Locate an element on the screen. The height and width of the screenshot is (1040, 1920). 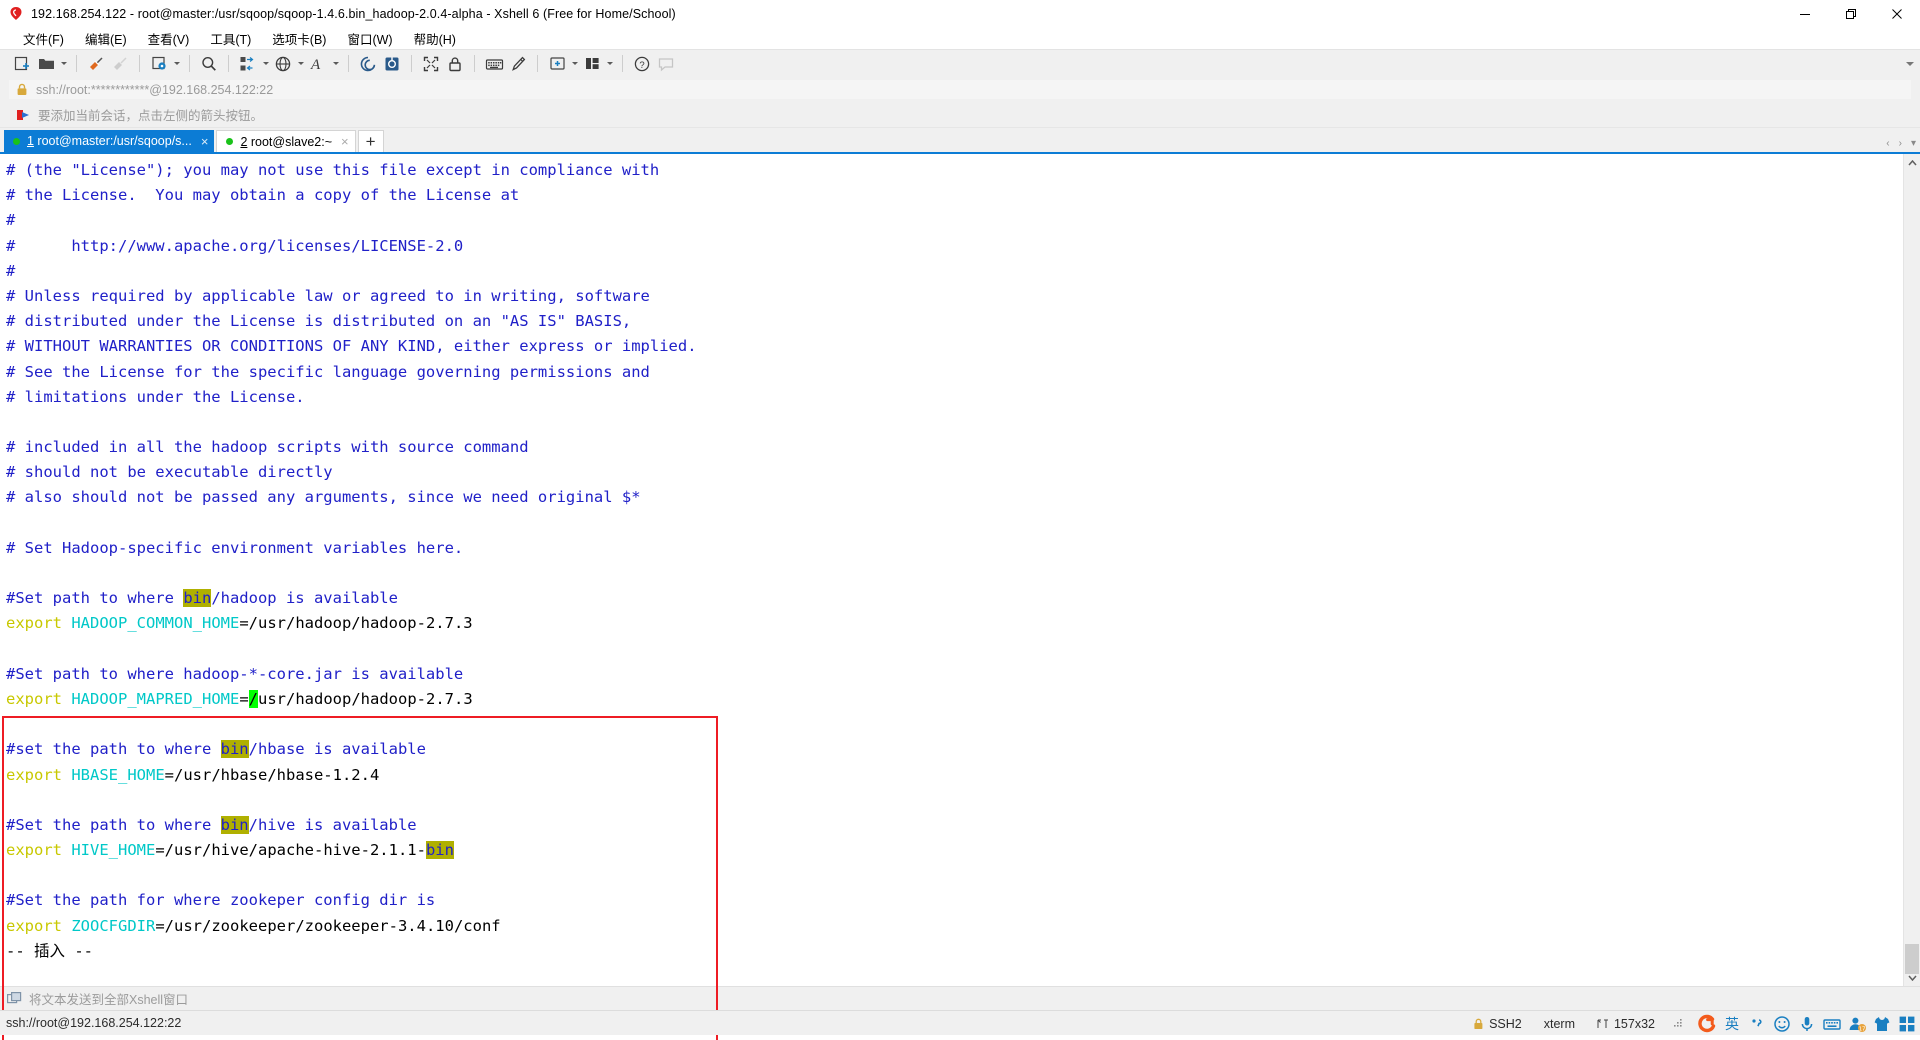
terminal-line: # limitations under the License. is located at coordinates (954, 397).